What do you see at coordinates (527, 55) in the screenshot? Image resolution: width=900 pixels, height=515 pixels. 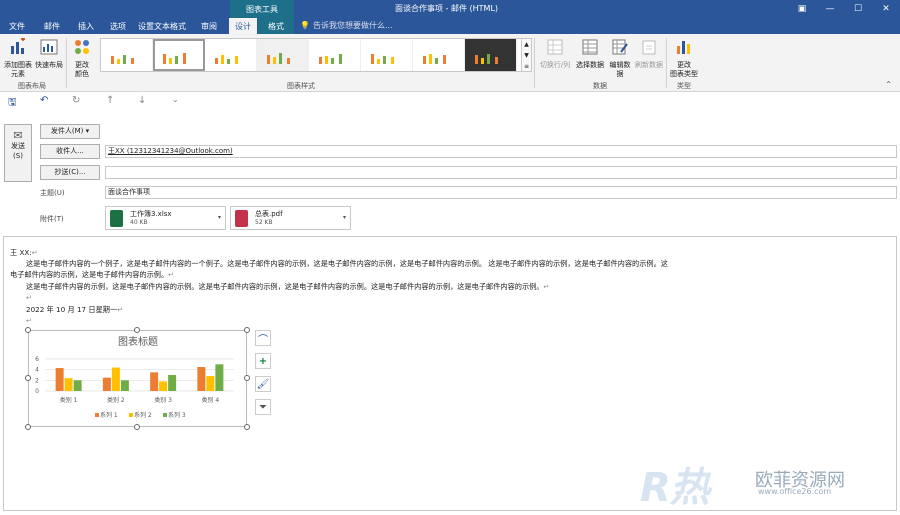 I see `gallery-scroll: ▲ ▼ ≡` at bounding box center [527, 55].